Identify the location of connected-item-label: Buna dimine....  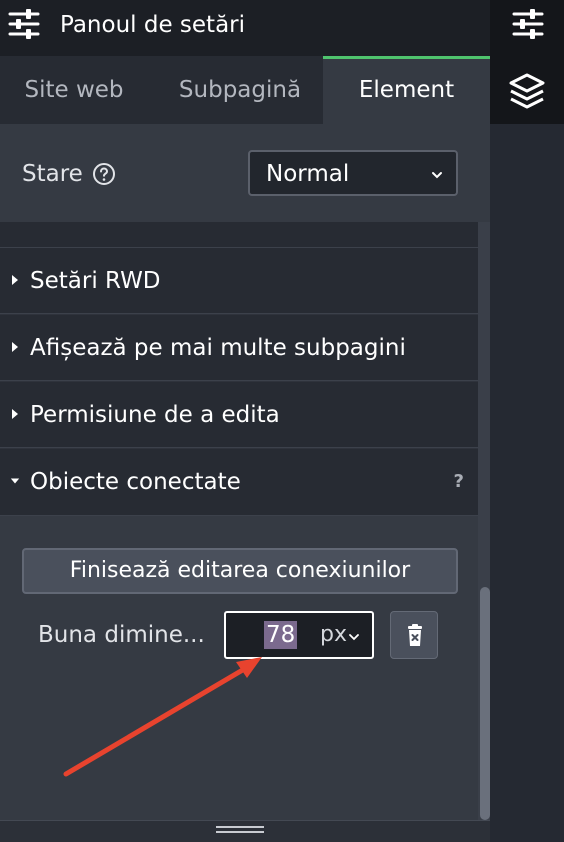
(121, 635).